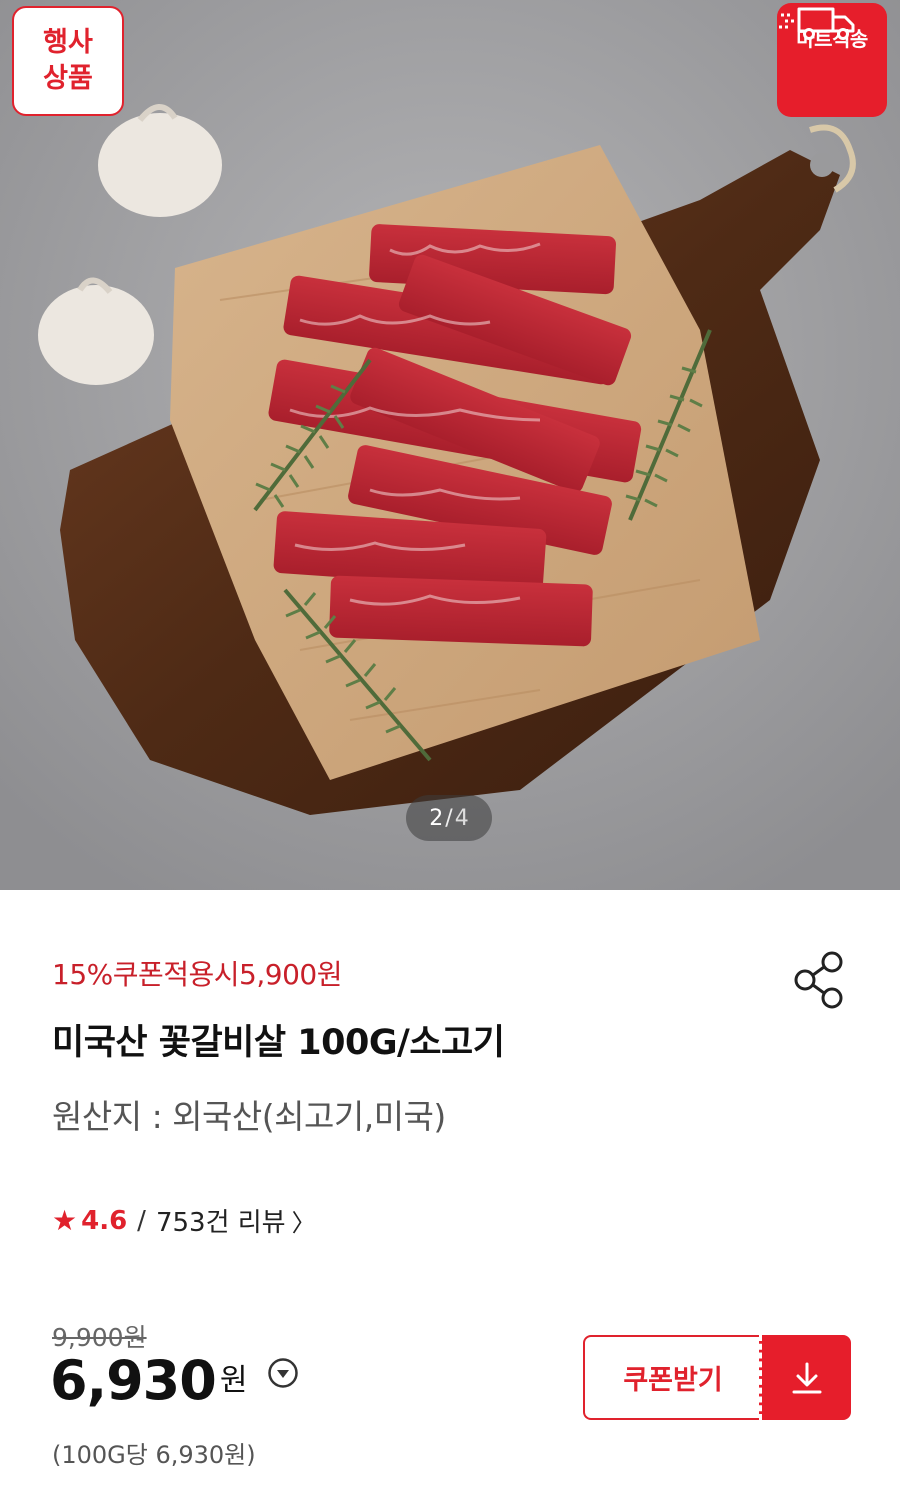 This screenshot has width=900, height=1489. What do you see at coordinates (820, 980) in the screenshot?
I see `share-icon` at bounding box center [820, 980].